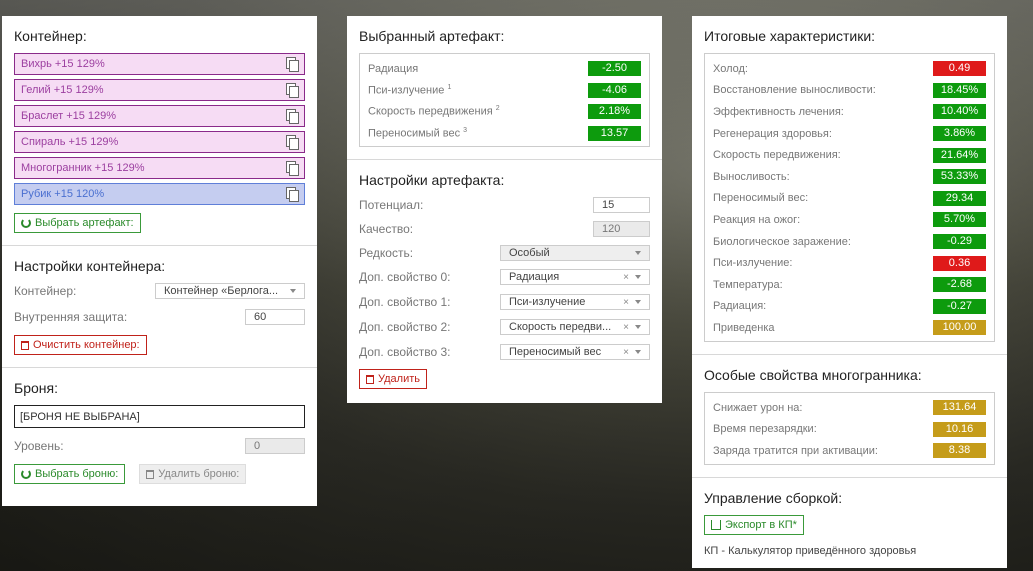  Describe the element at coordinates (77, 223) in the screenshot. I see `select-artifact-button: Выбрать артефакт:` at that location.